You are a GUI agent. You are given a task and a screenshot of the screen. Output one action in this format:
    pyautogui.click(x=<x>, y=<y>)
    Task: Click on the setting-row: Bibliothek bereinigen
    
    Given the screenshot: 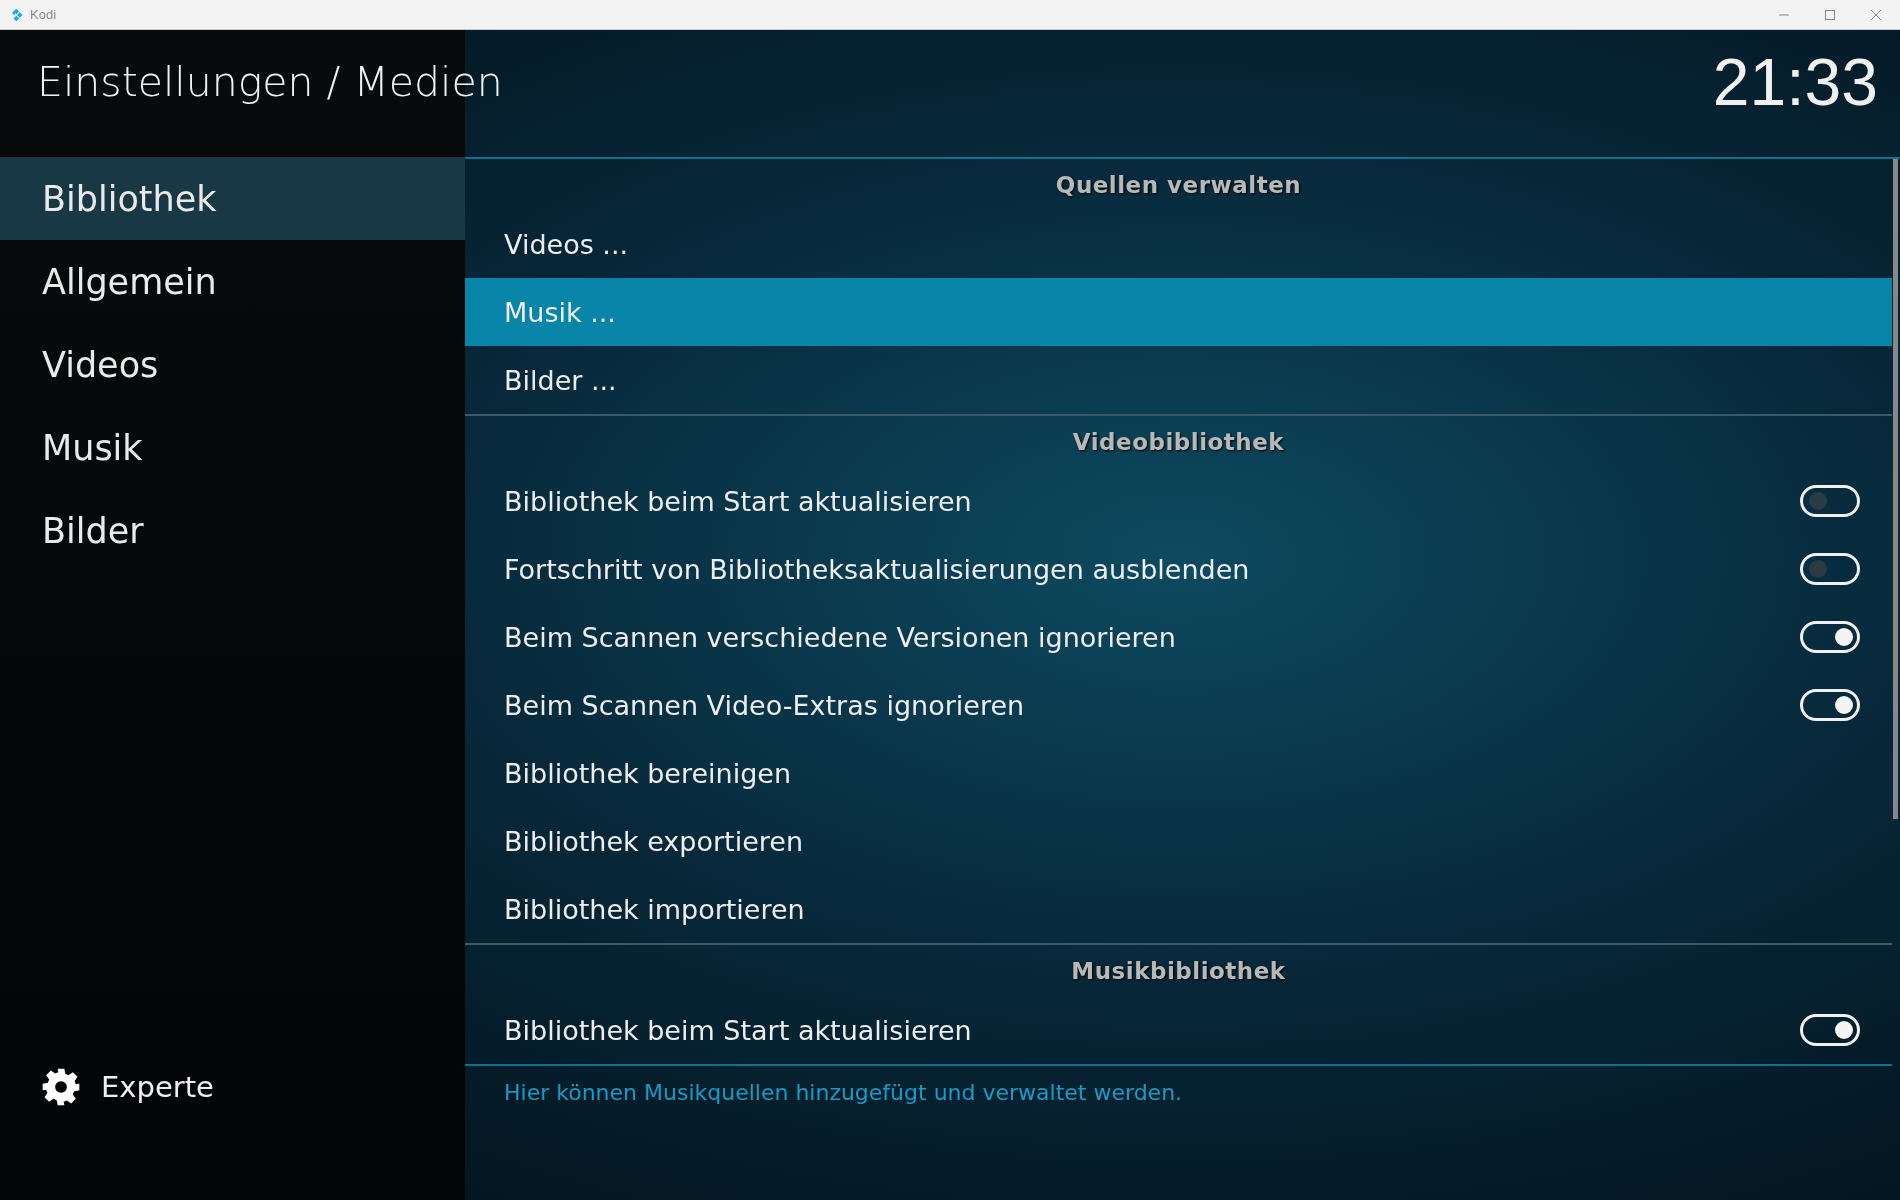 What is the action you would take?
    pyautogui.click(x=1178, y=773)
    